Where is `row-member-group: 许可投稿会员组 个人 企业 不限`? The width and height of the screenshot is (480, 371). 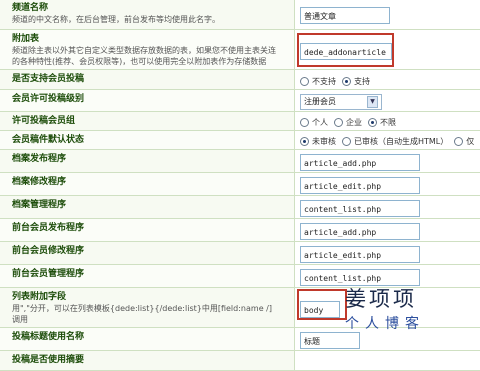
row-member-group: 许可投稿会员组 个人 企业 不限 is located at coordinates (240, 121).